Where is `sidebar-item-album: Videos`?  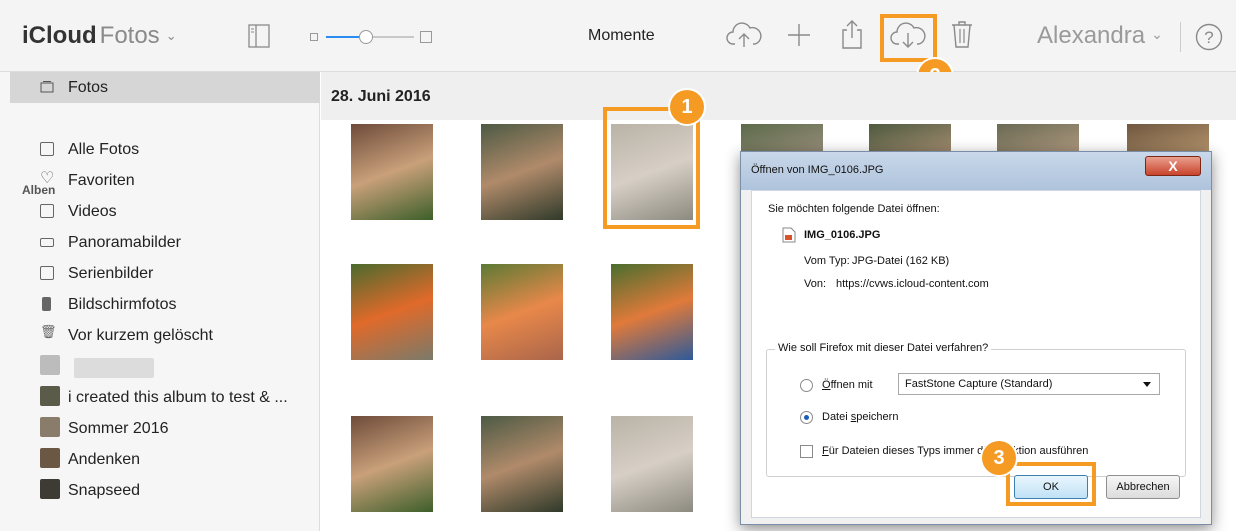 sidebar-item-album: Videos is located at coordinates (165, 211).